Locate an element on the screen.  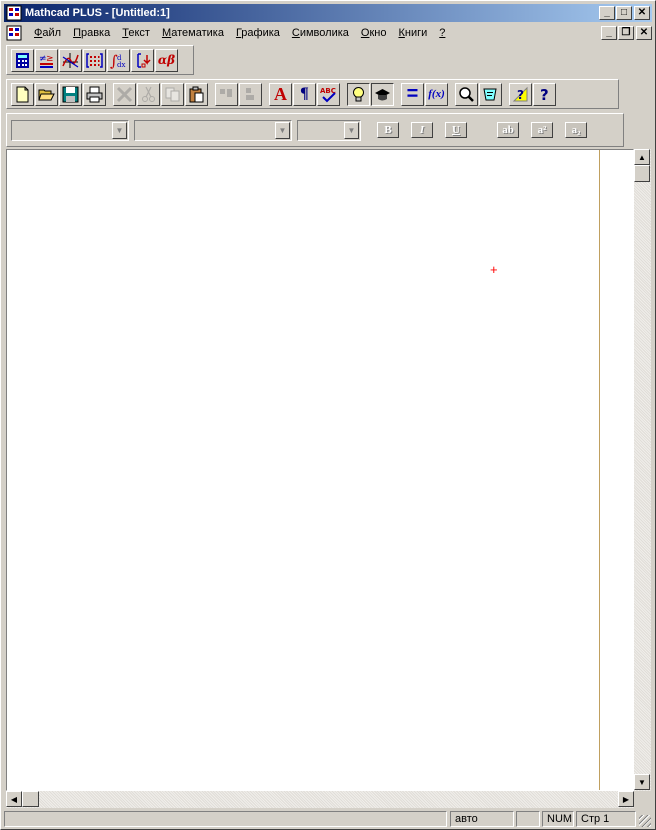
programming-icon is located at coordinates (144, 60).